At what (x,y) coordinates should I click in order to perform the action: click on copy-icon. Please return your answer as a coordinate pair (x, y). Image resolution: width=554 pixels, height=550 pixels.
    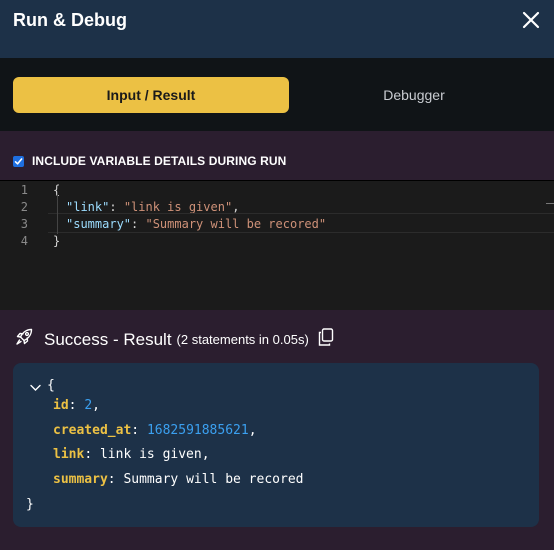
    Looking at the image, I should click on (326, 339).